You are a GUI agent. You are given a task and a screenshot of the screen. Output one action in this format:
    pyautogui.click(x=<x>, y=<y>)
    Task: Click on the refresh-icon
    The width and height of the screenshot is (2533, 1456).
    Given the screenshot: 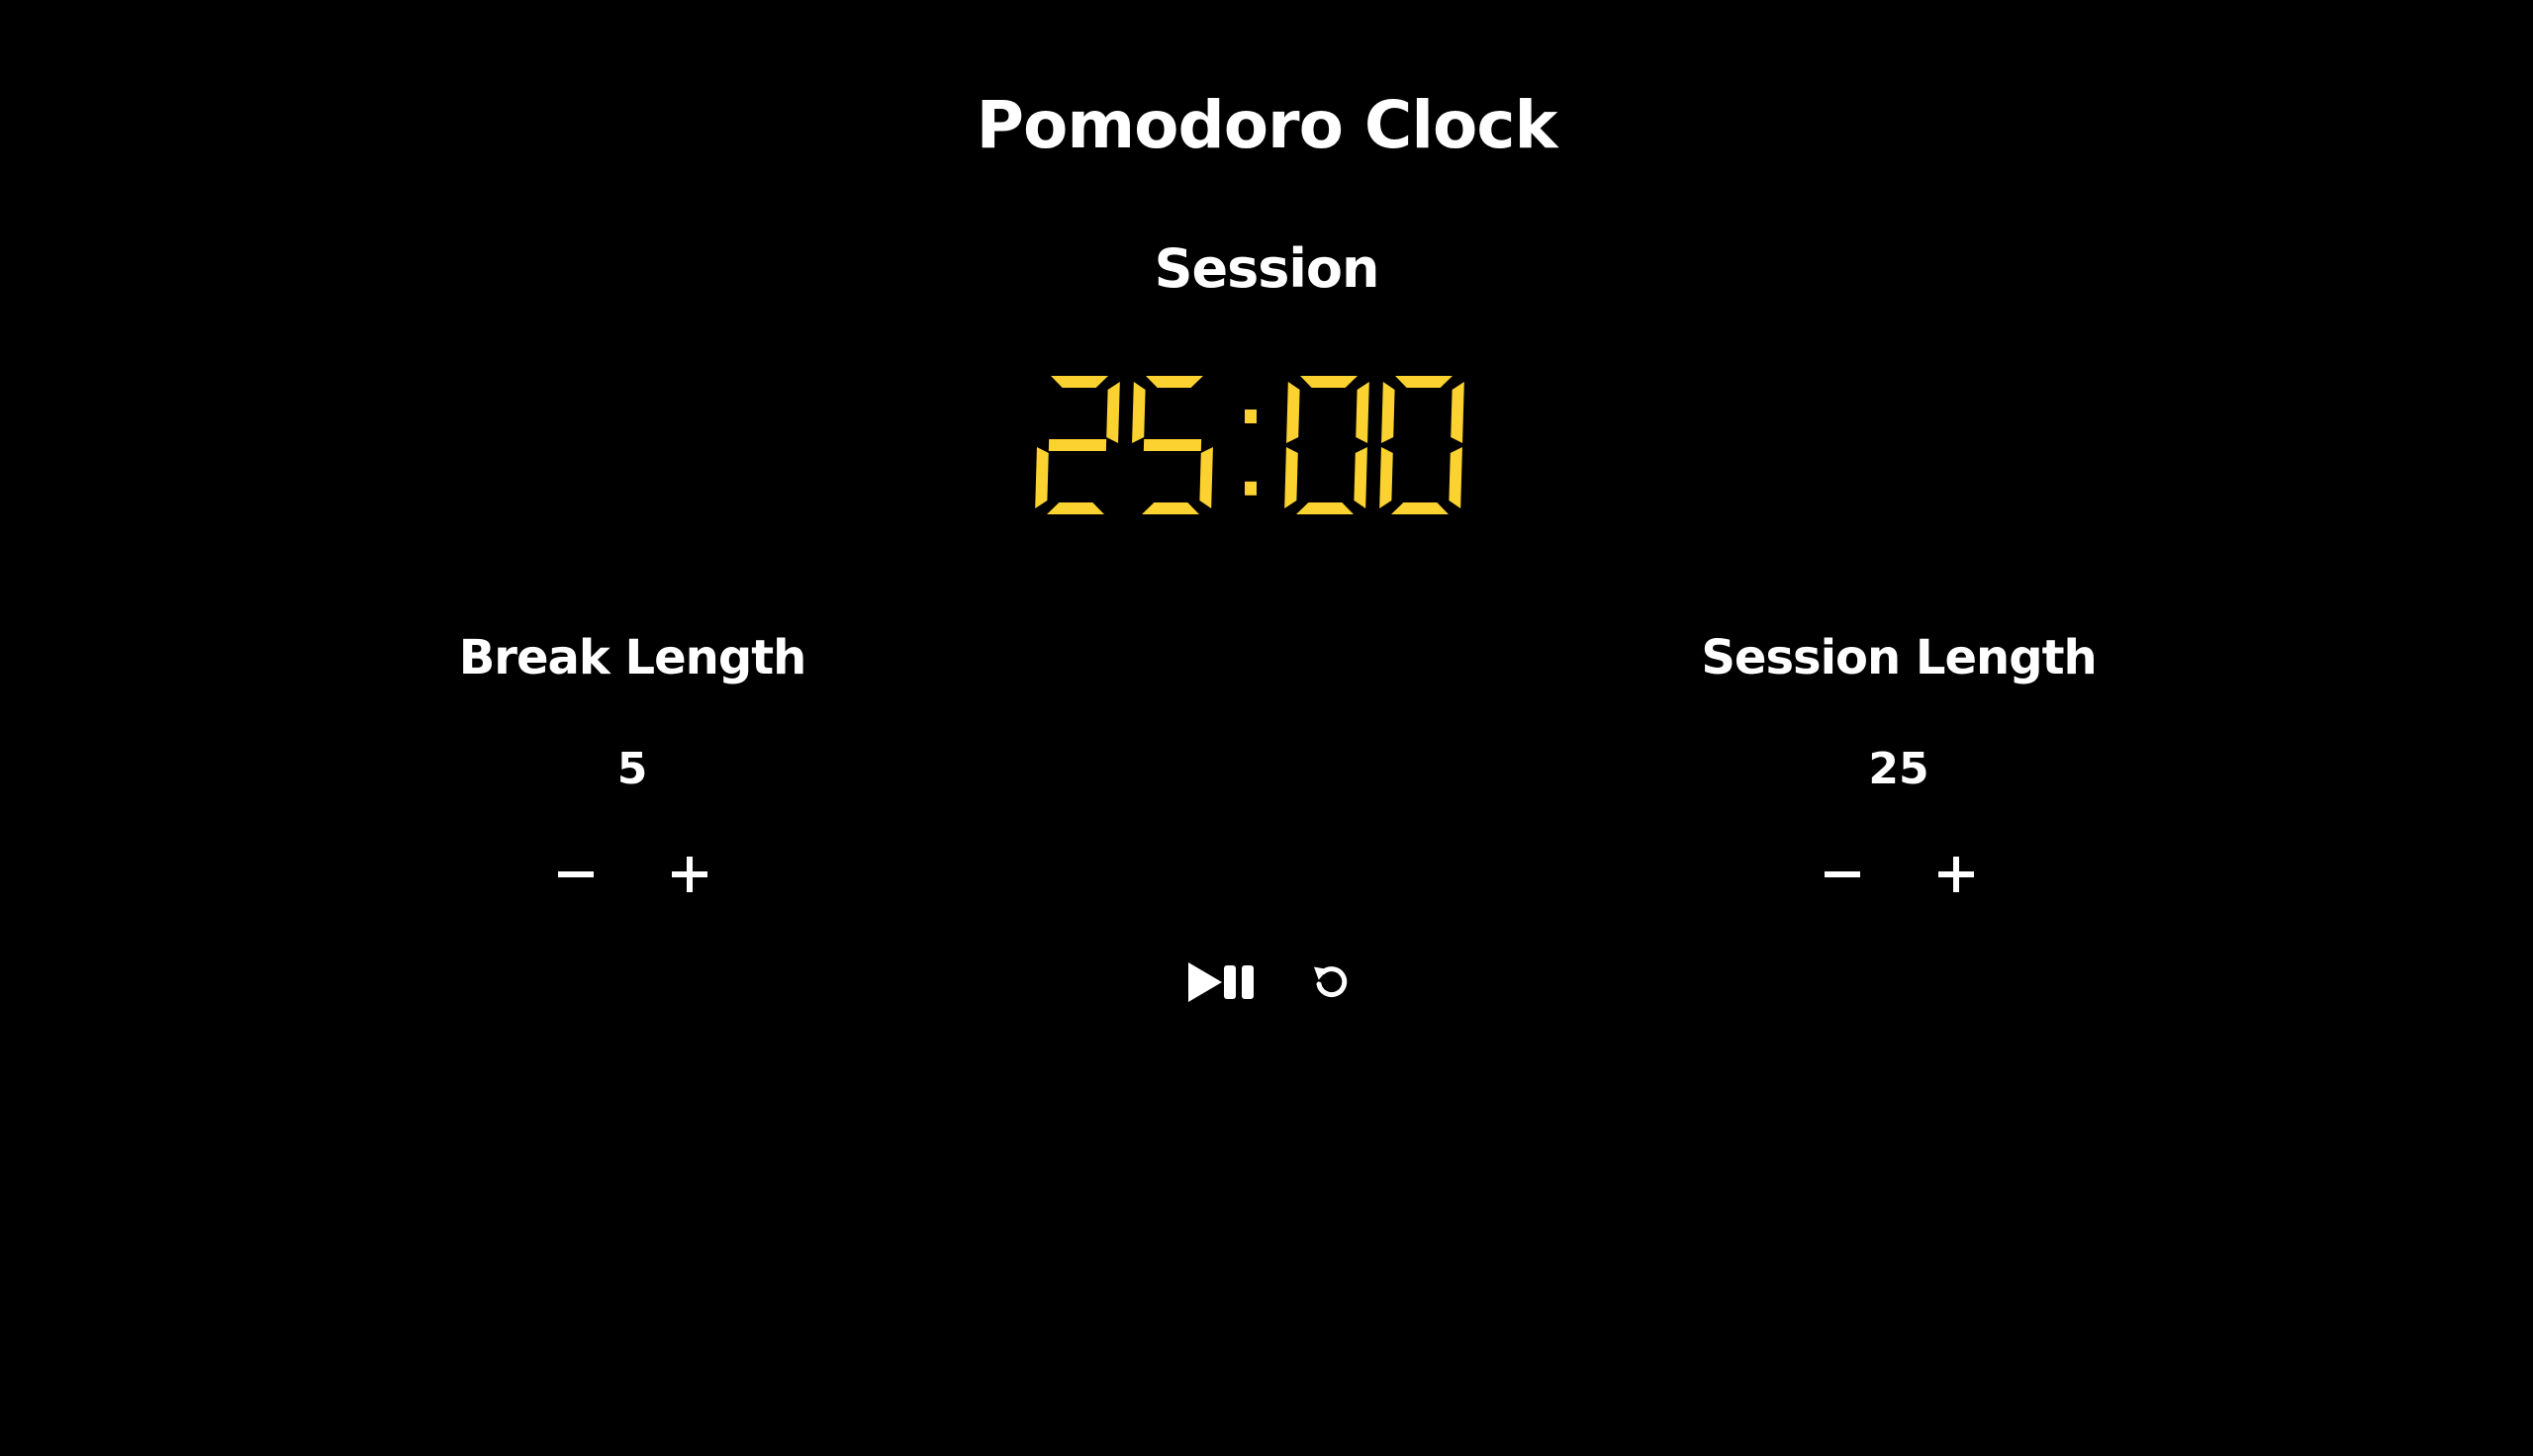 What is the action you would take?
    pyautogui.click(x=1330, y=982)
    